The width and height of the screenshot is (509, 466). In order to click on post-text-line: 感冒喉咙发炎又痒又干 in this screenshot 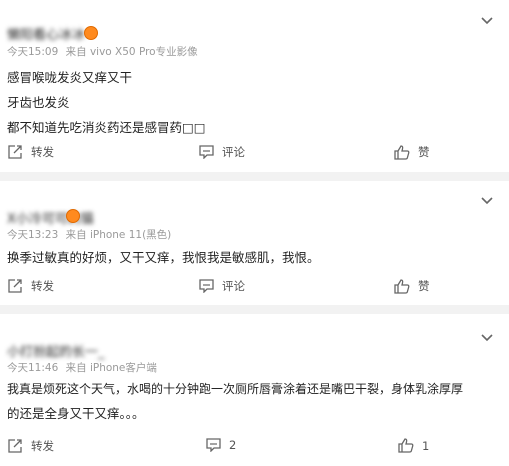, I will do `click(70, 77)`.